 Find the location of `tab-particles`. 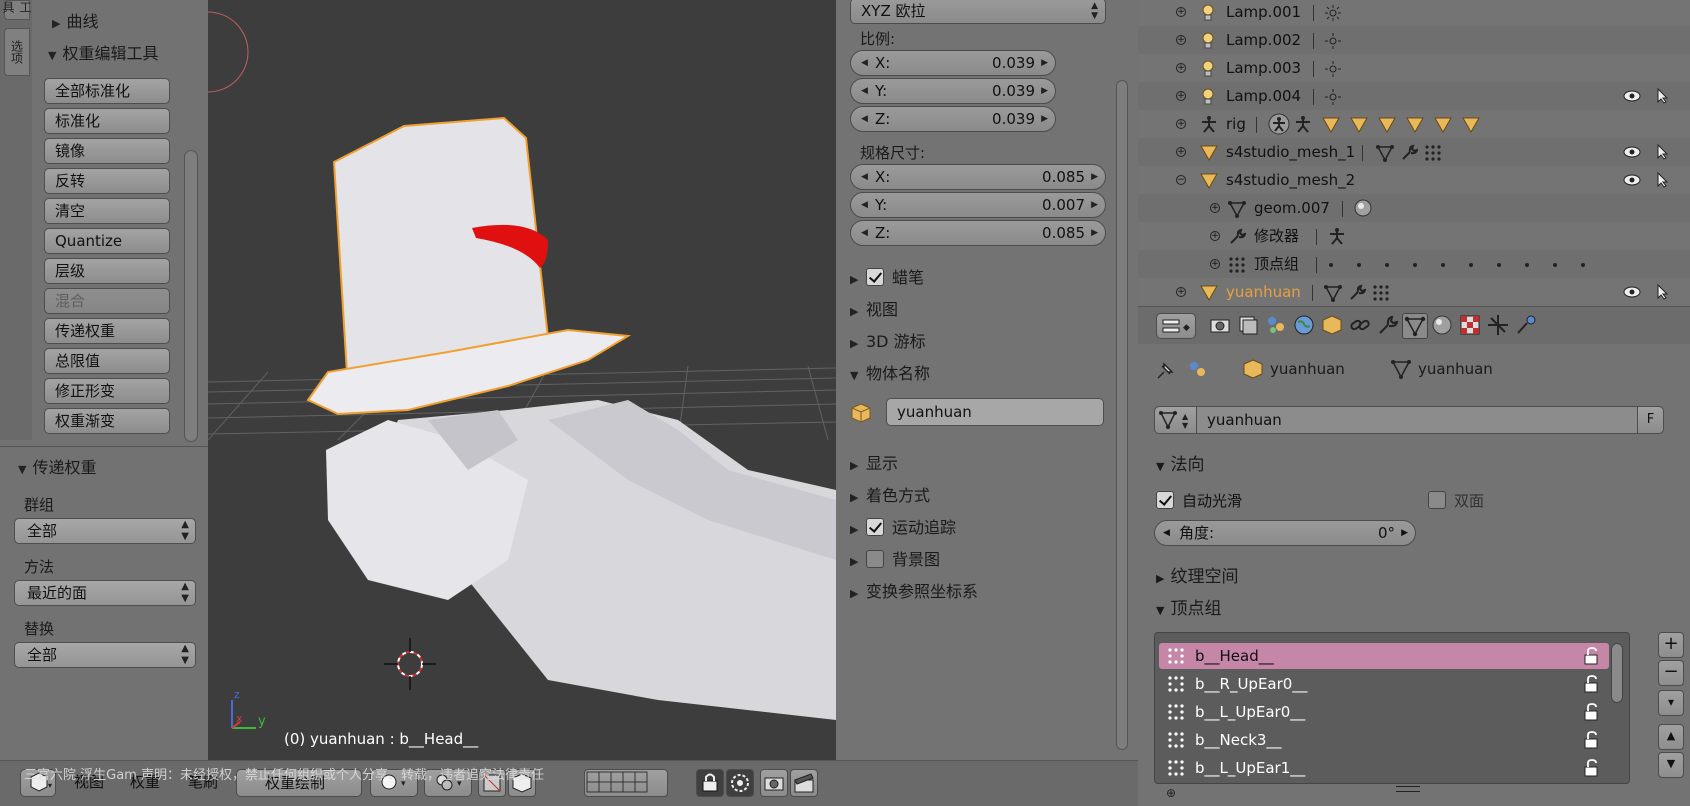

tab-particles is located at coordinates (1499, 326).